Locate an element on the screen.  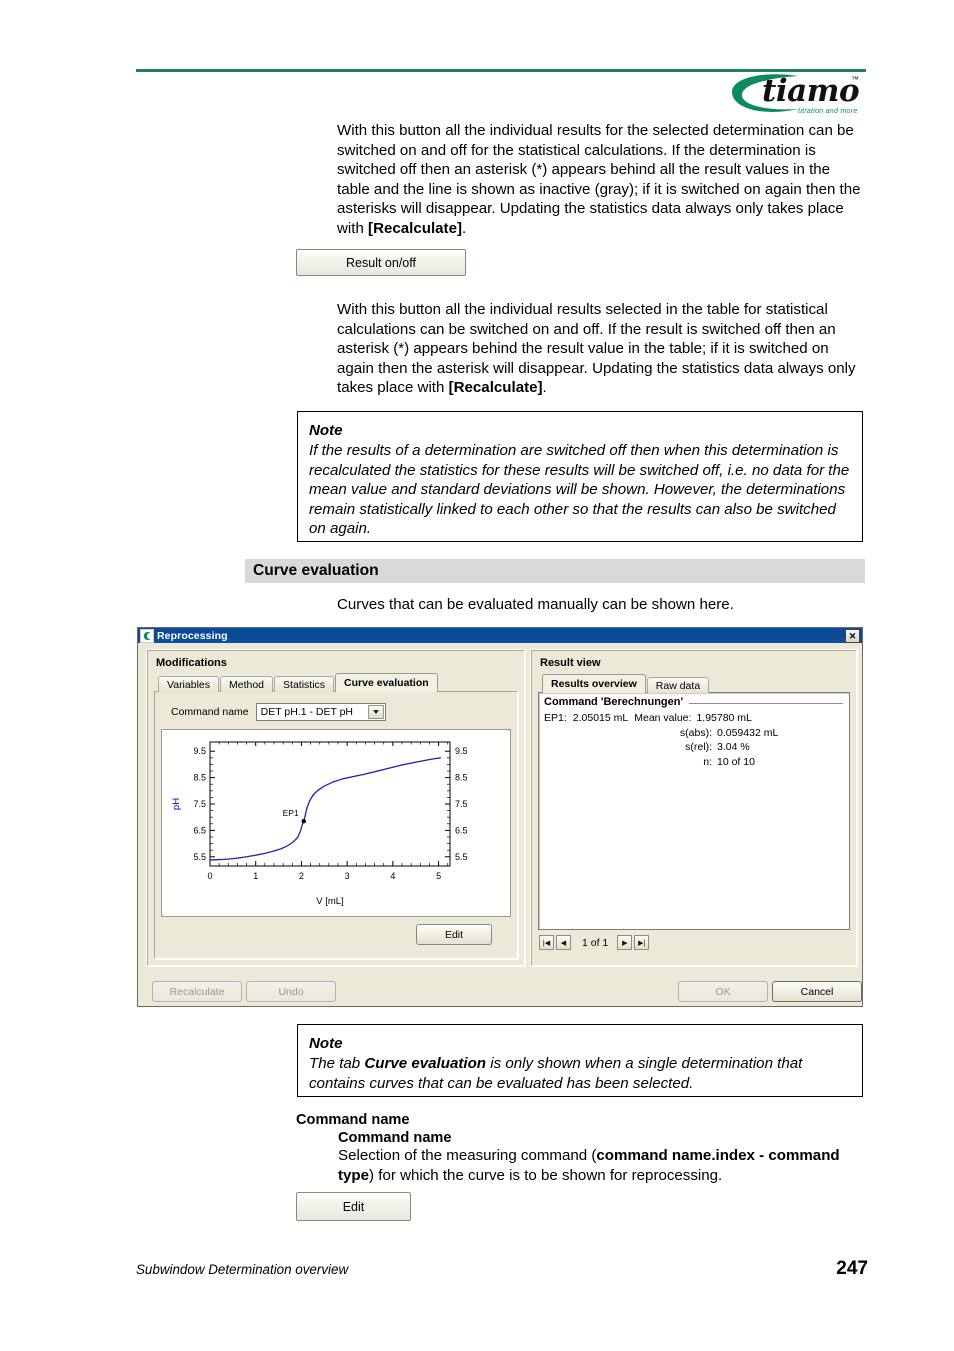
command-name-subheading: Command name is located at coordinates (395, 1138).